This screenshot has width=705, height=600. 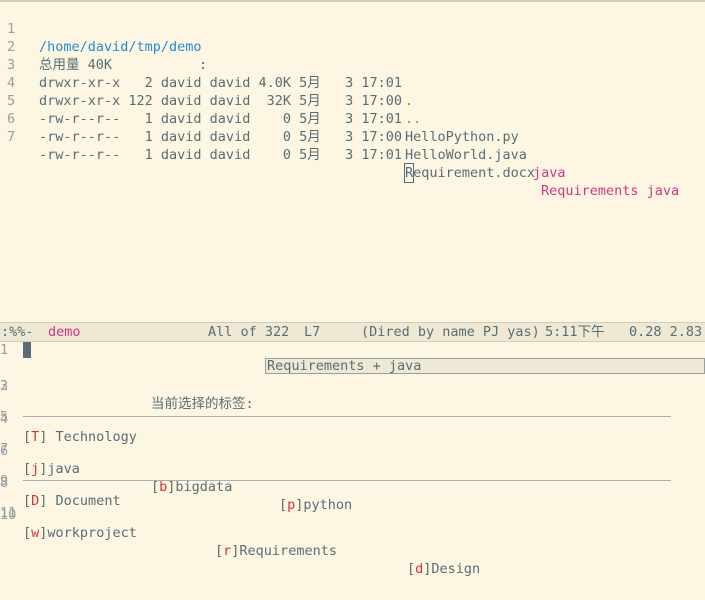 What do you see at coordinates (96, 437) in the screenshot?
I see `tag-group-name: Technology` at bounding box center [96, 437].